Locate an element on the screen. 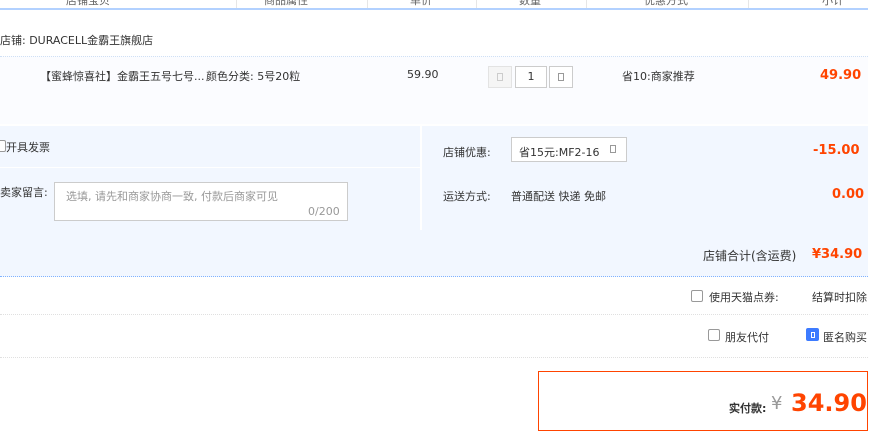 The width and height of the screenshot is (884, 431). tmall-points-value: 结算时扣除 is located at coordinates (839, 297).